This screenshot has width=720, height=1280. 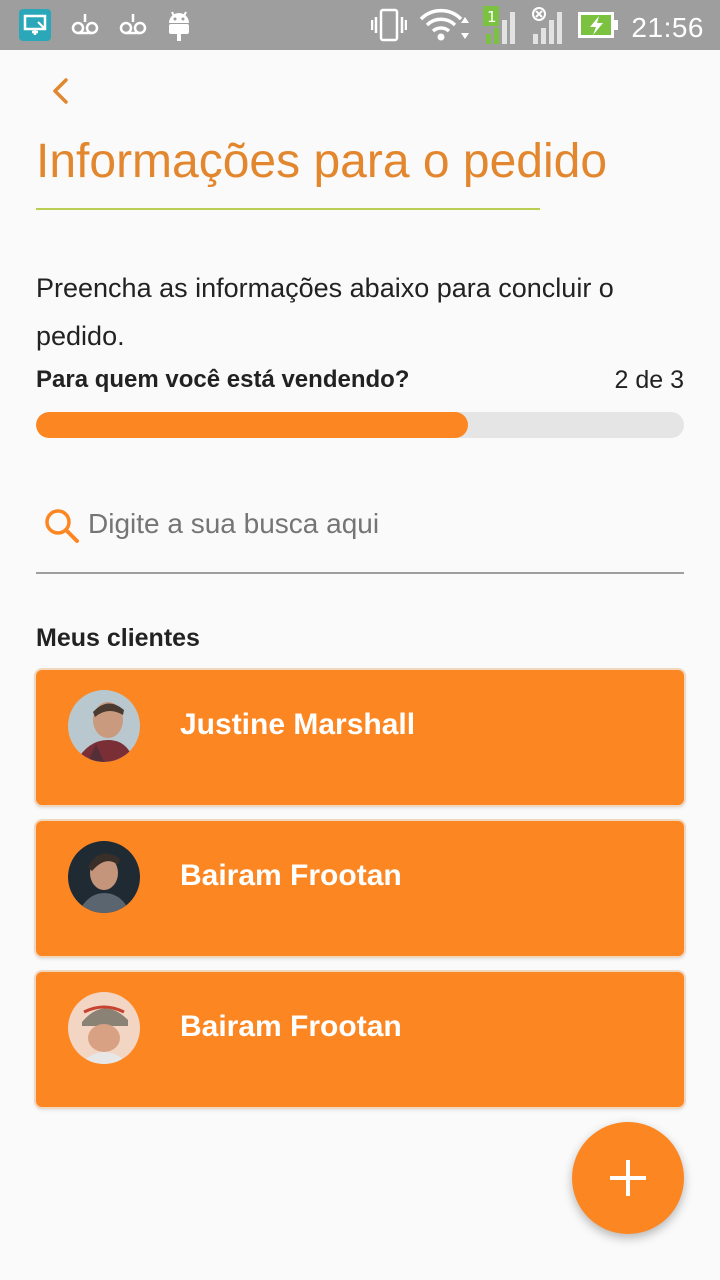 I want to click on chevron-left-icon, so click(x=60, y=91).